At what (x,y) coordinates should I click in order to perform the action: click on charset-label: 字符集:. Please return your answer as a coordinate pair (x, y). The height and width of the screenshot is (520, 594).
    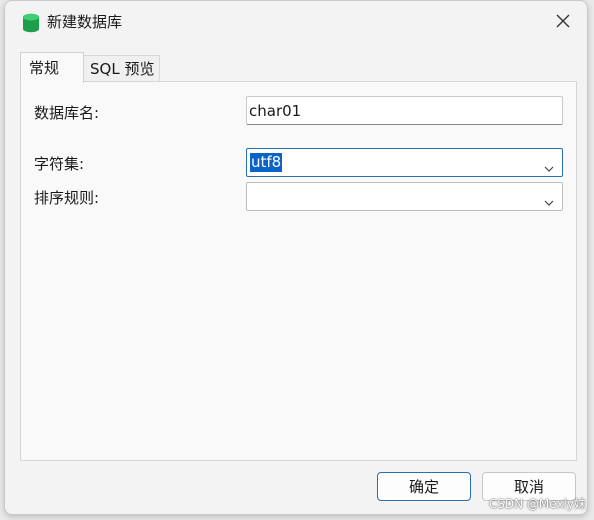
    Looking at the image, I should click on (59, 164).